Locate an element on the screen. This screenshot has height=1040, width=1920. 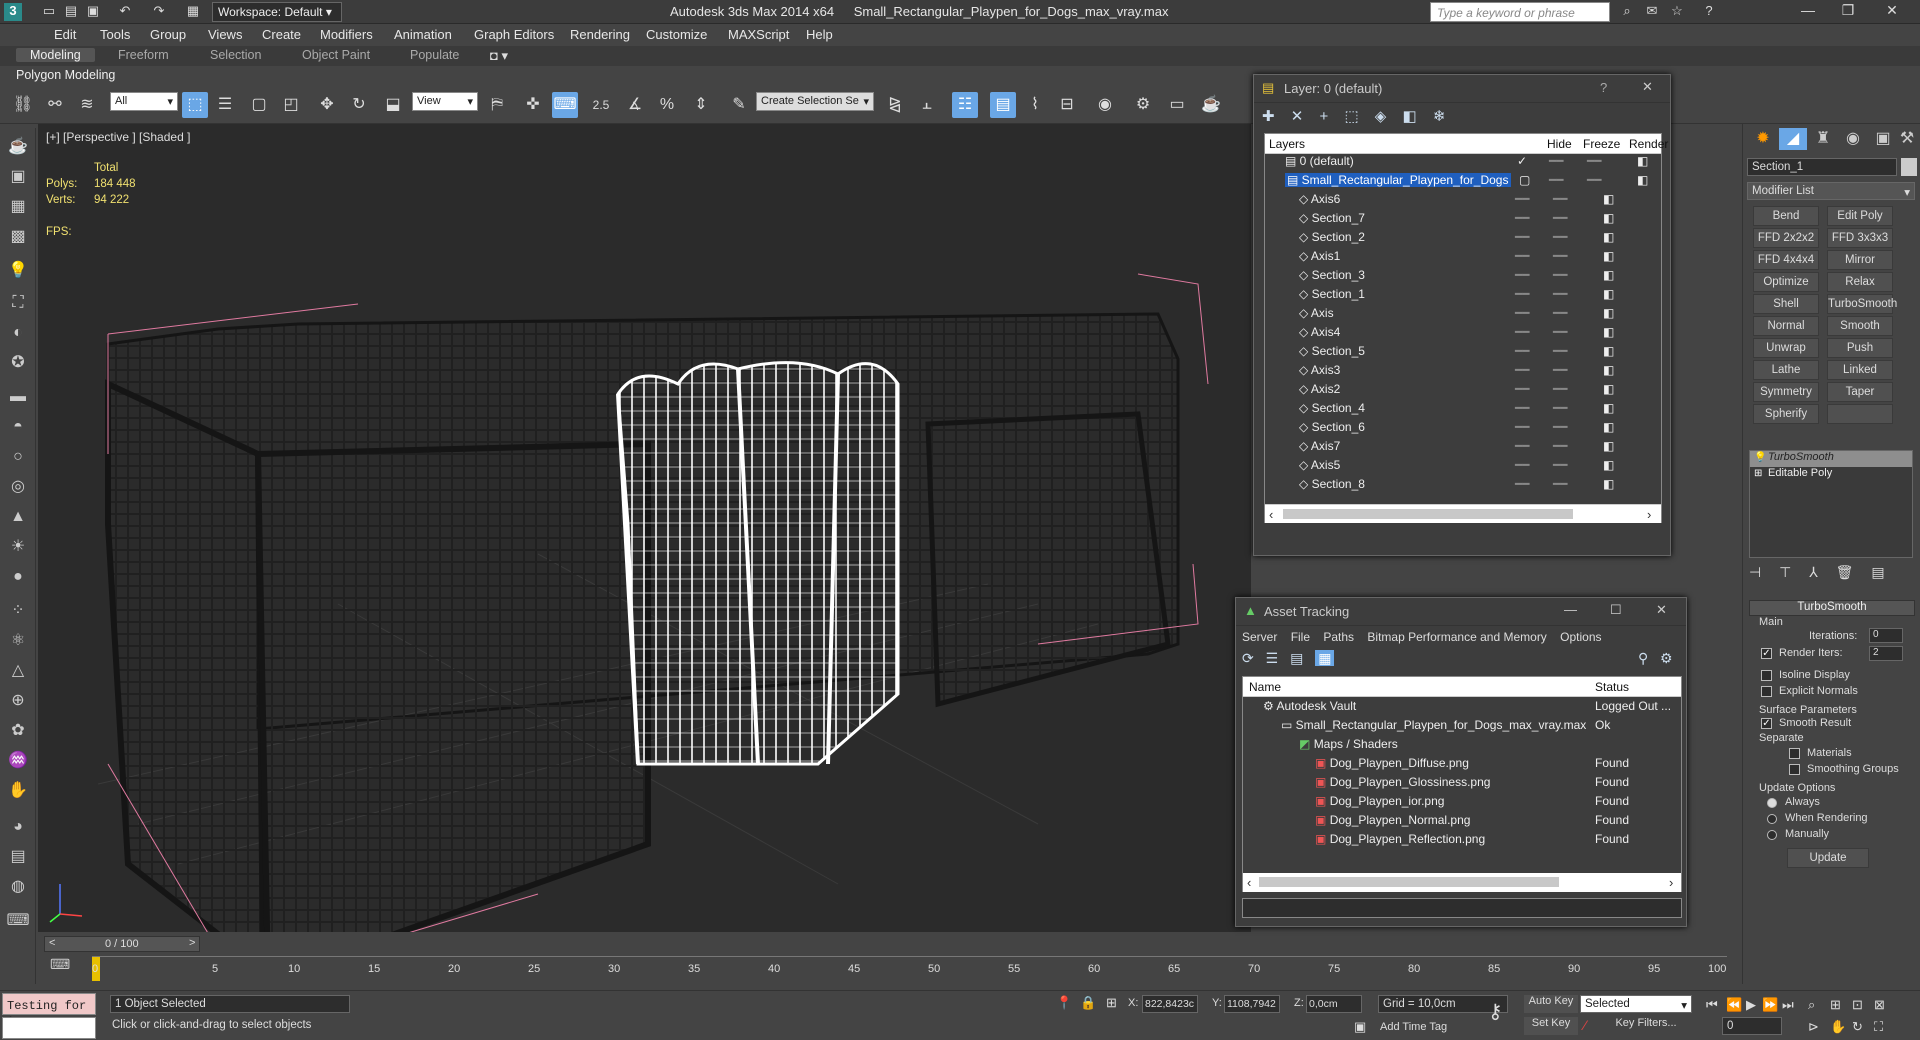
render-iters-spinner: 2 is located at coordinates (1886, 653).